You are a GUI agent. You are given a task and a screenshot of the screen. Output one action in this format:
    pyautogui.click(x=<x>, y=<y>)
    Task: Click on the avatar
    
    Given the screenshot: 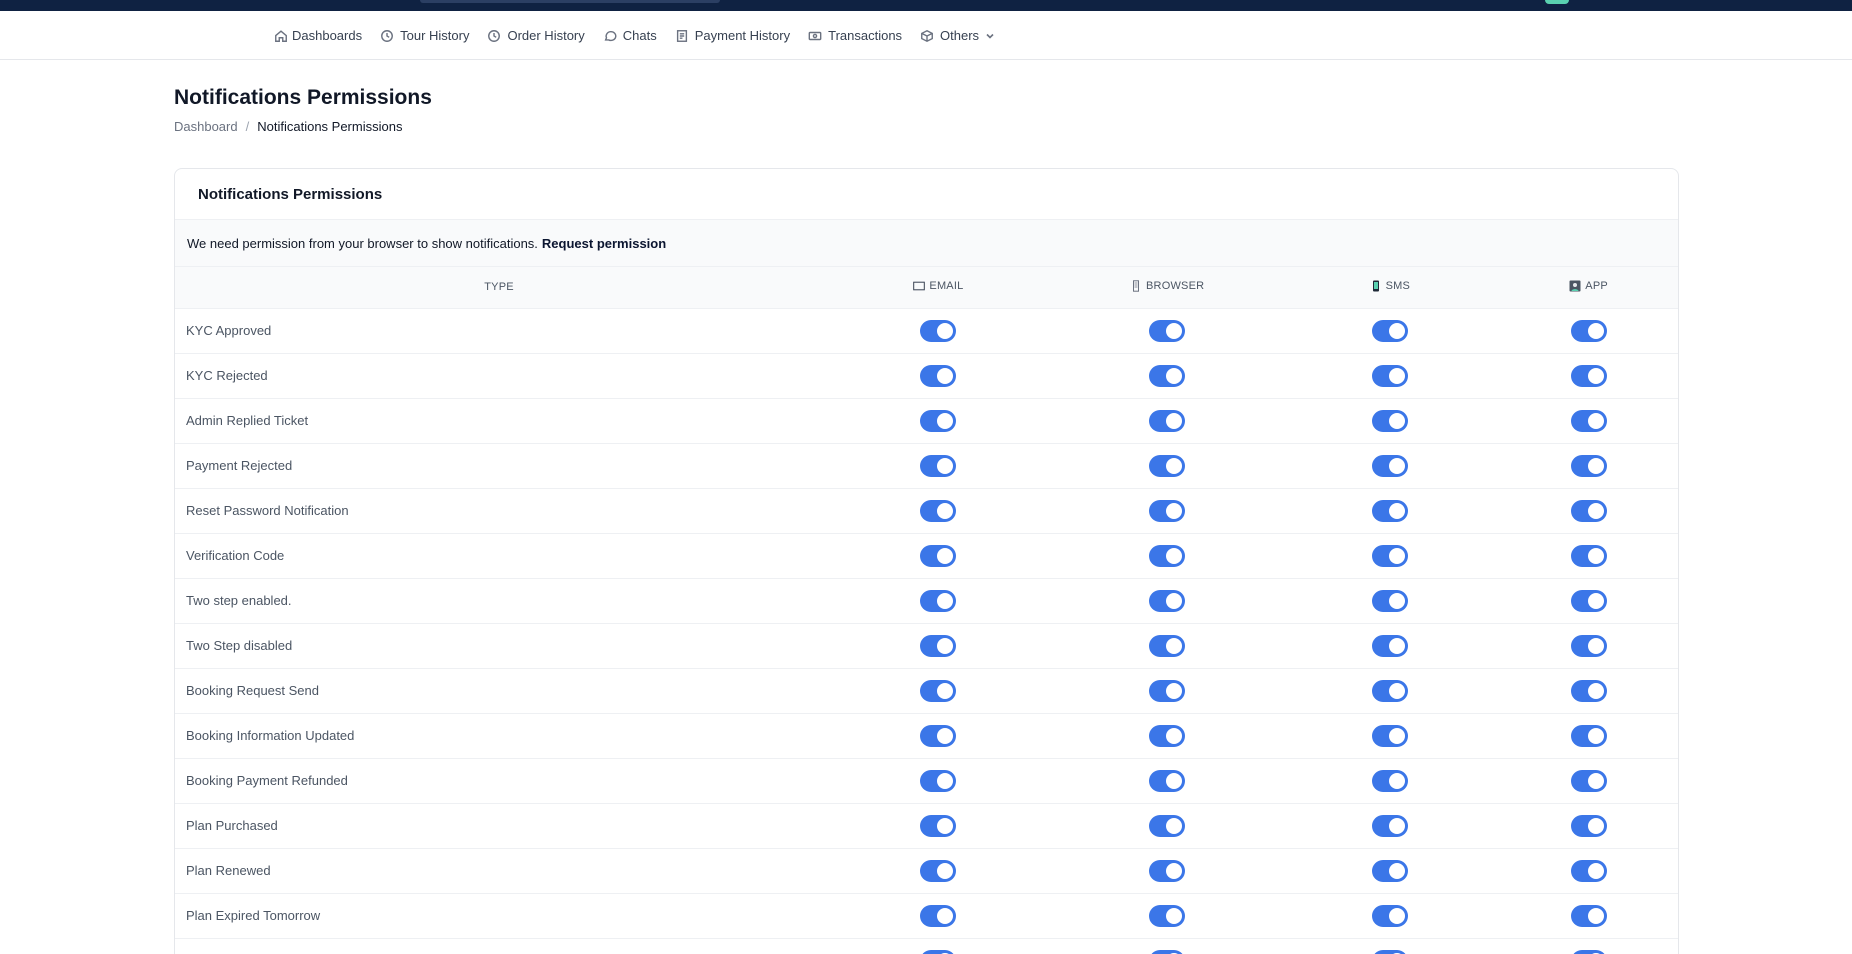 What is the action you would take?
    pyautogui.click(x=1557, y=2)
    